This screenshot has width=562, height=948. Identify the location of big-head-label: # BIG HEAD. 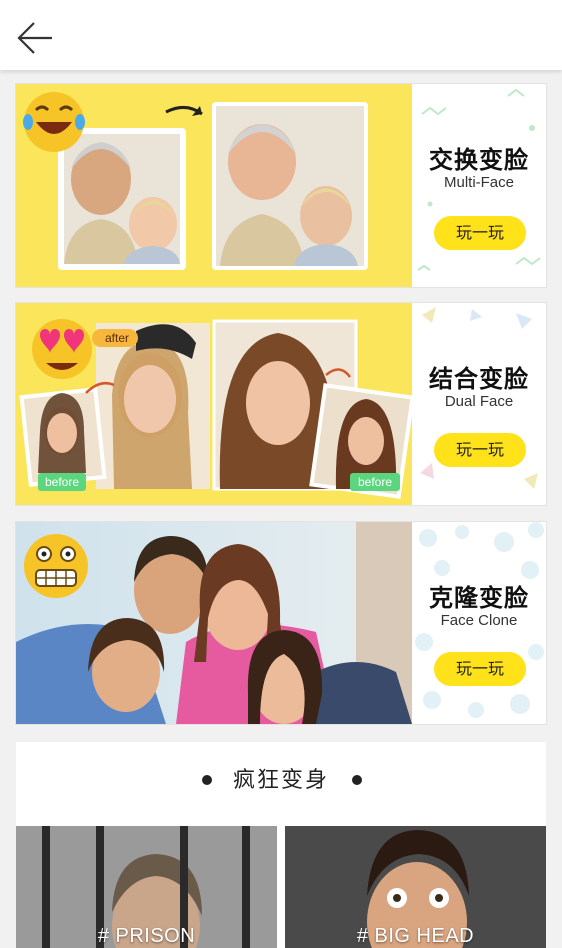
(415, 936).